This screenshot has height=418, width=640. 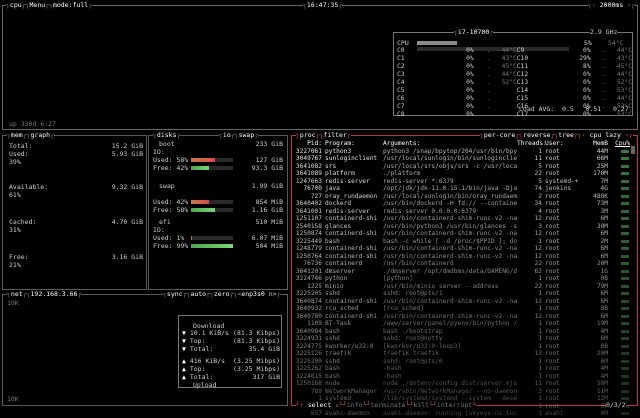 I want to click on tab-cpu: cpu, so click(x=16, y=5).